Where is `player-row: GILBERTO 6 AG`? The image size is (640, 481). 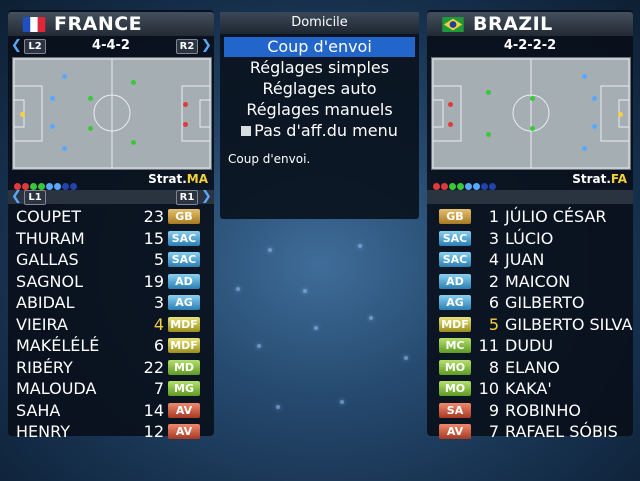
player-row: GILBERTO 6 AG is located at coordinates (530, 302).